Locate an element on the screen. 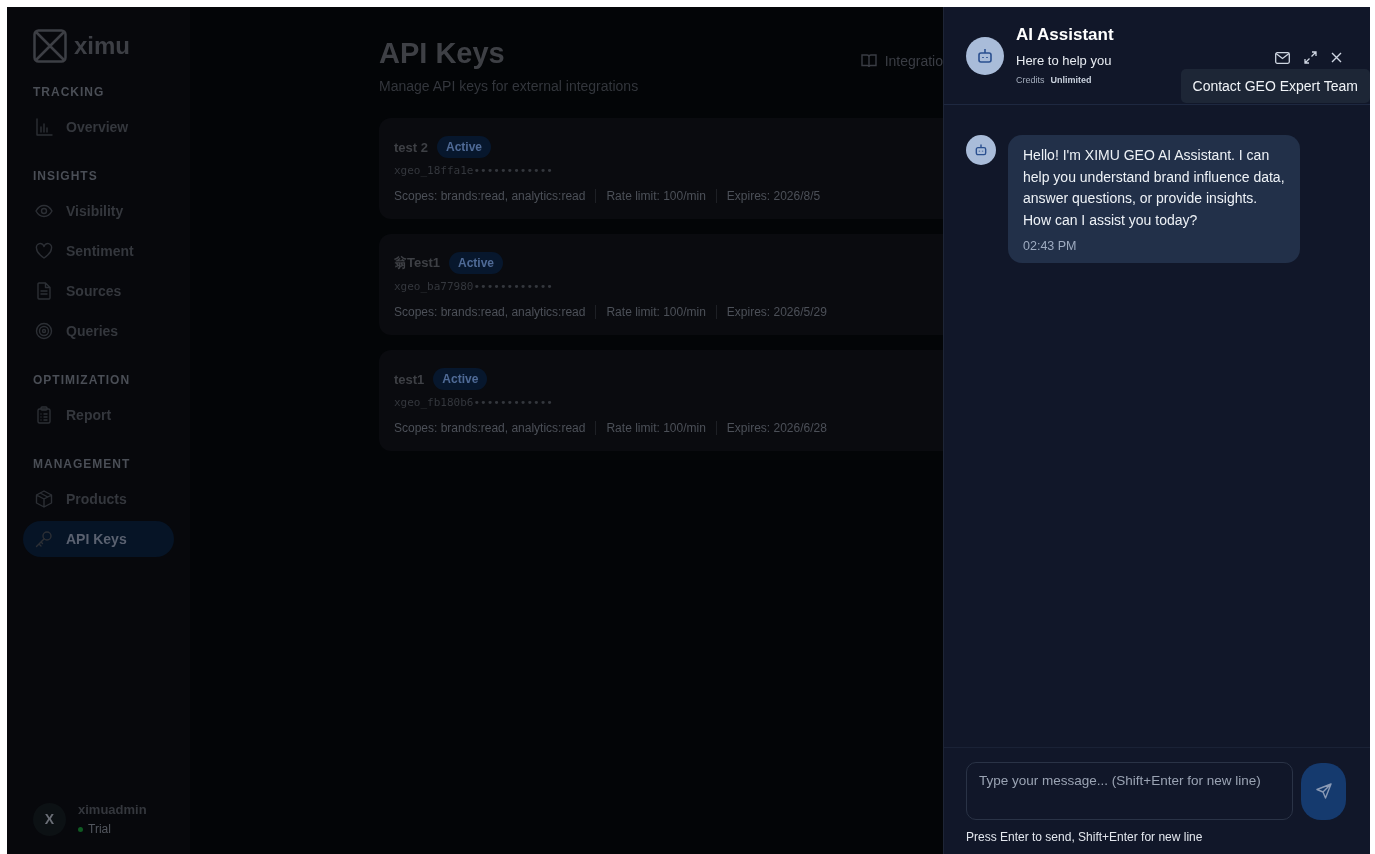  section-heading: TRACKING is located at coordinates (69, 92).